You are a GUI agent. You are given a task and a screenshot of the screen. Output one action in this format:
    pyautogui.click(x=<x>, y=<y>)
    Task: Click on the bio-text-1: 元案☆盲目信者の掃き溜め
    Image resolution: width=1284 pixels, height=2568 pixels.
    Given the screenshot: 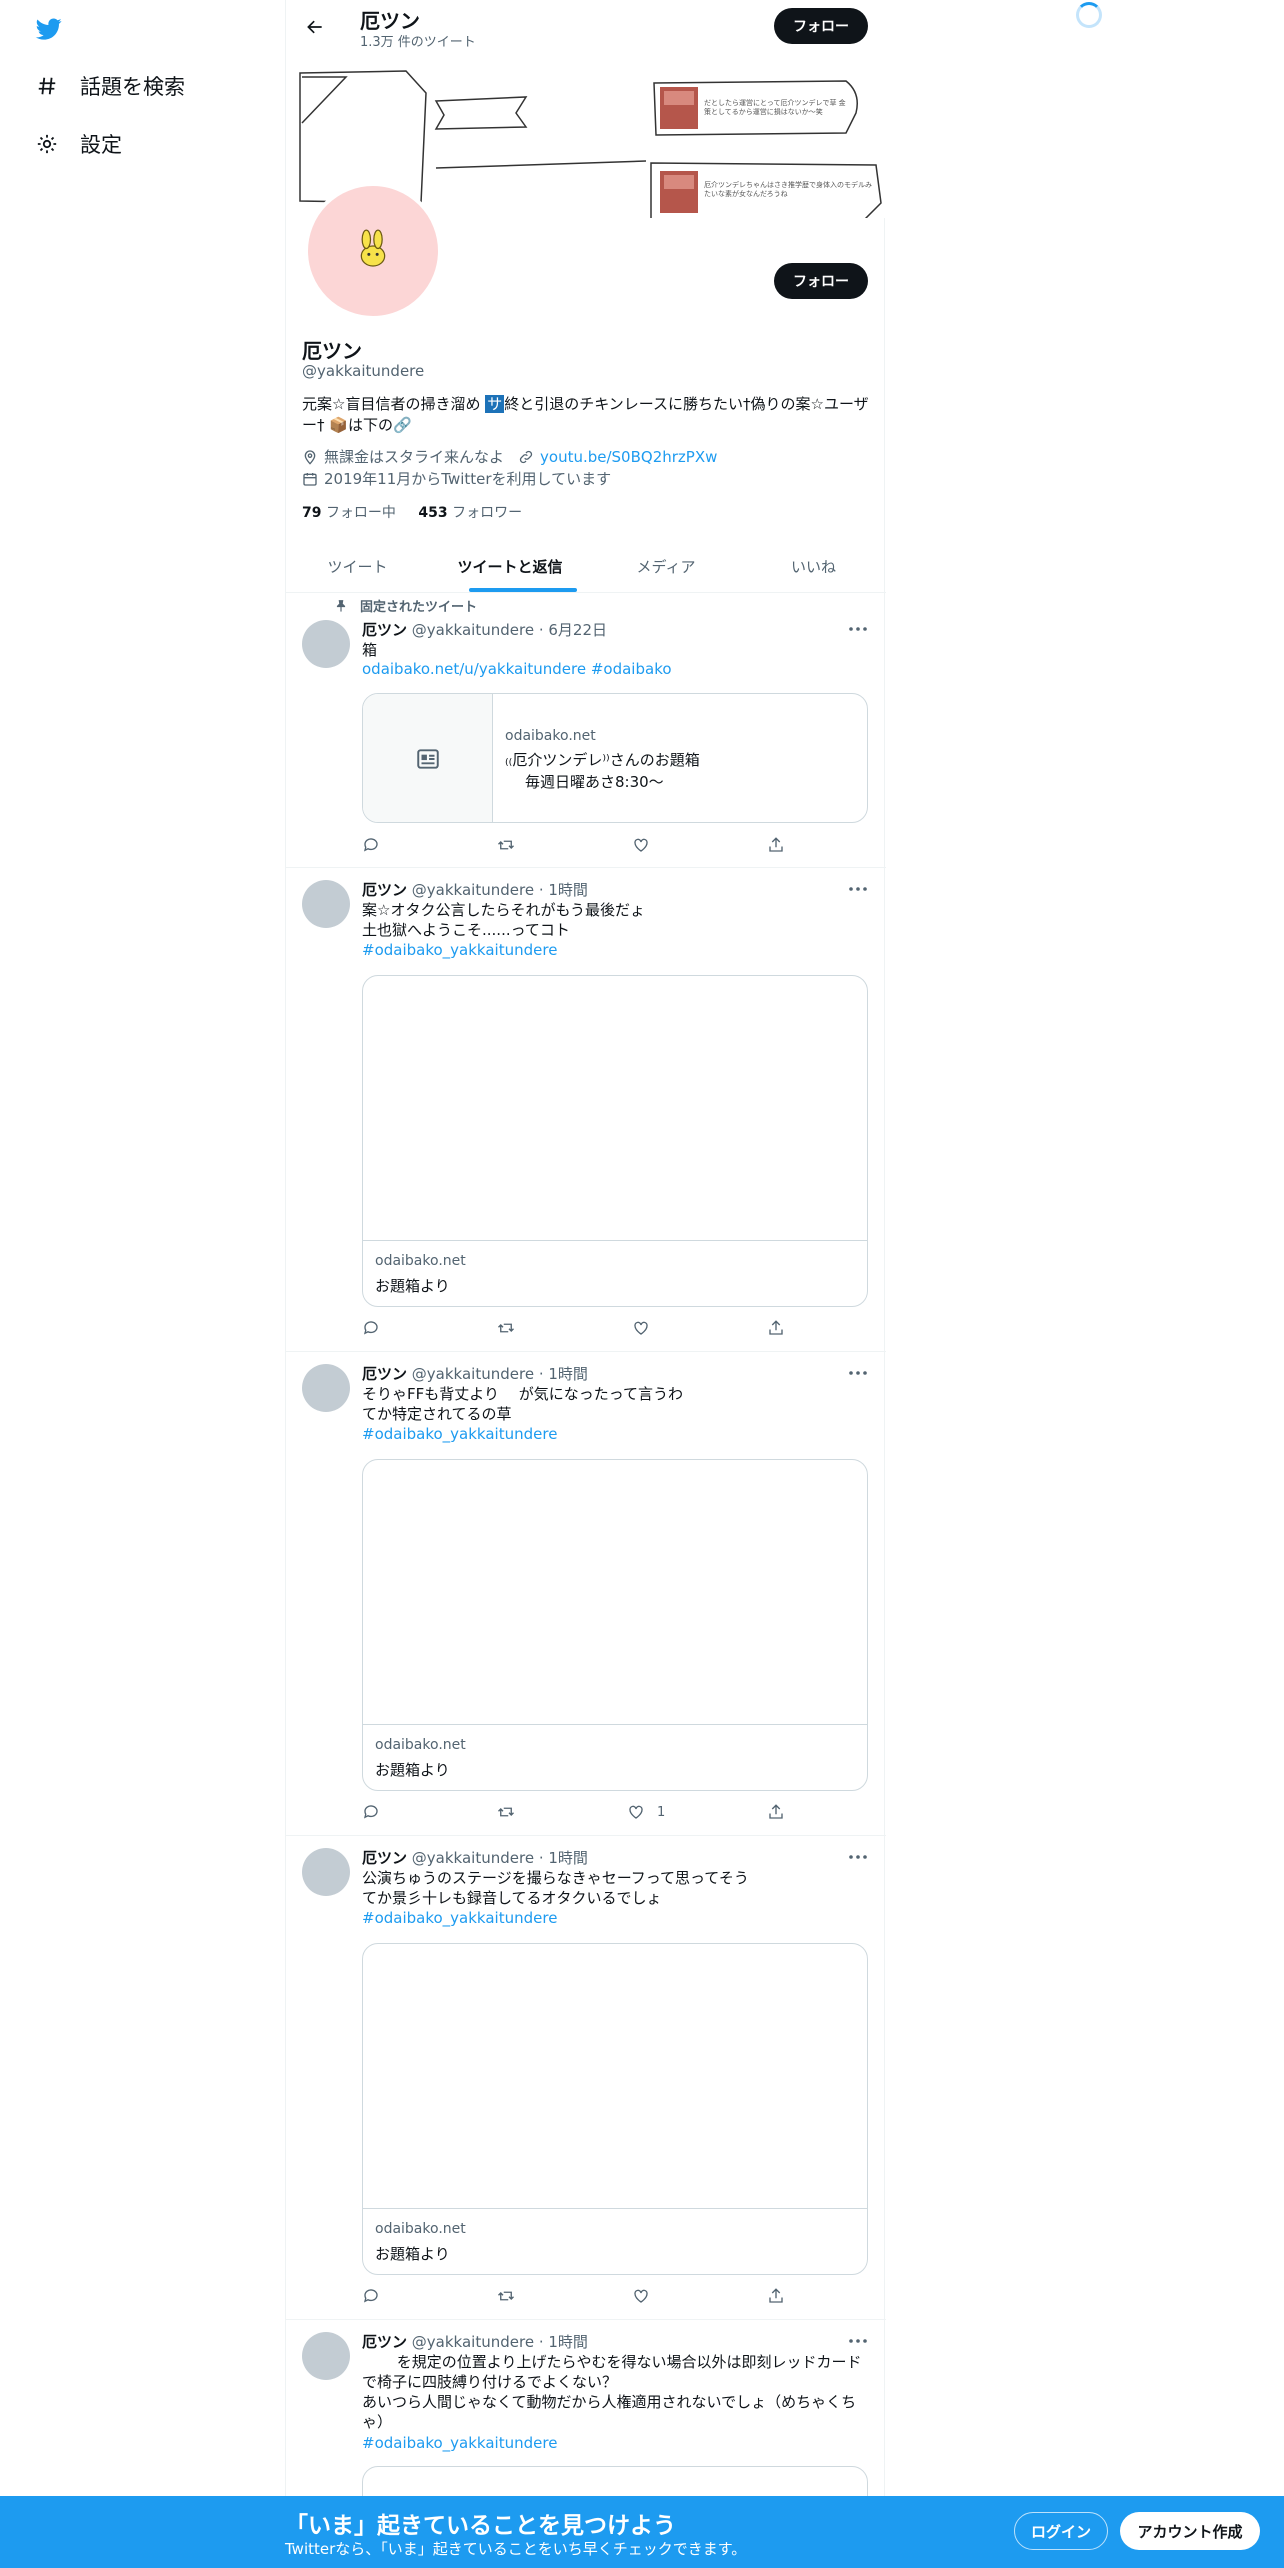 What is the action you would take?
    pyautogui.click(x=394, y=404)
    